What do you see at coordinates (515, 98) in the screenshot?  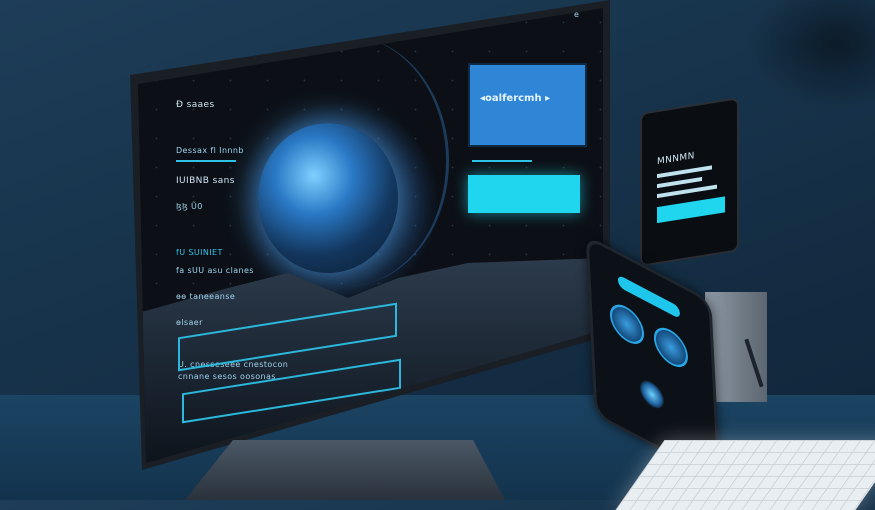 I see `feature-panel-title: ◂oalfercmh ▸` at bounding box center [515, 98].